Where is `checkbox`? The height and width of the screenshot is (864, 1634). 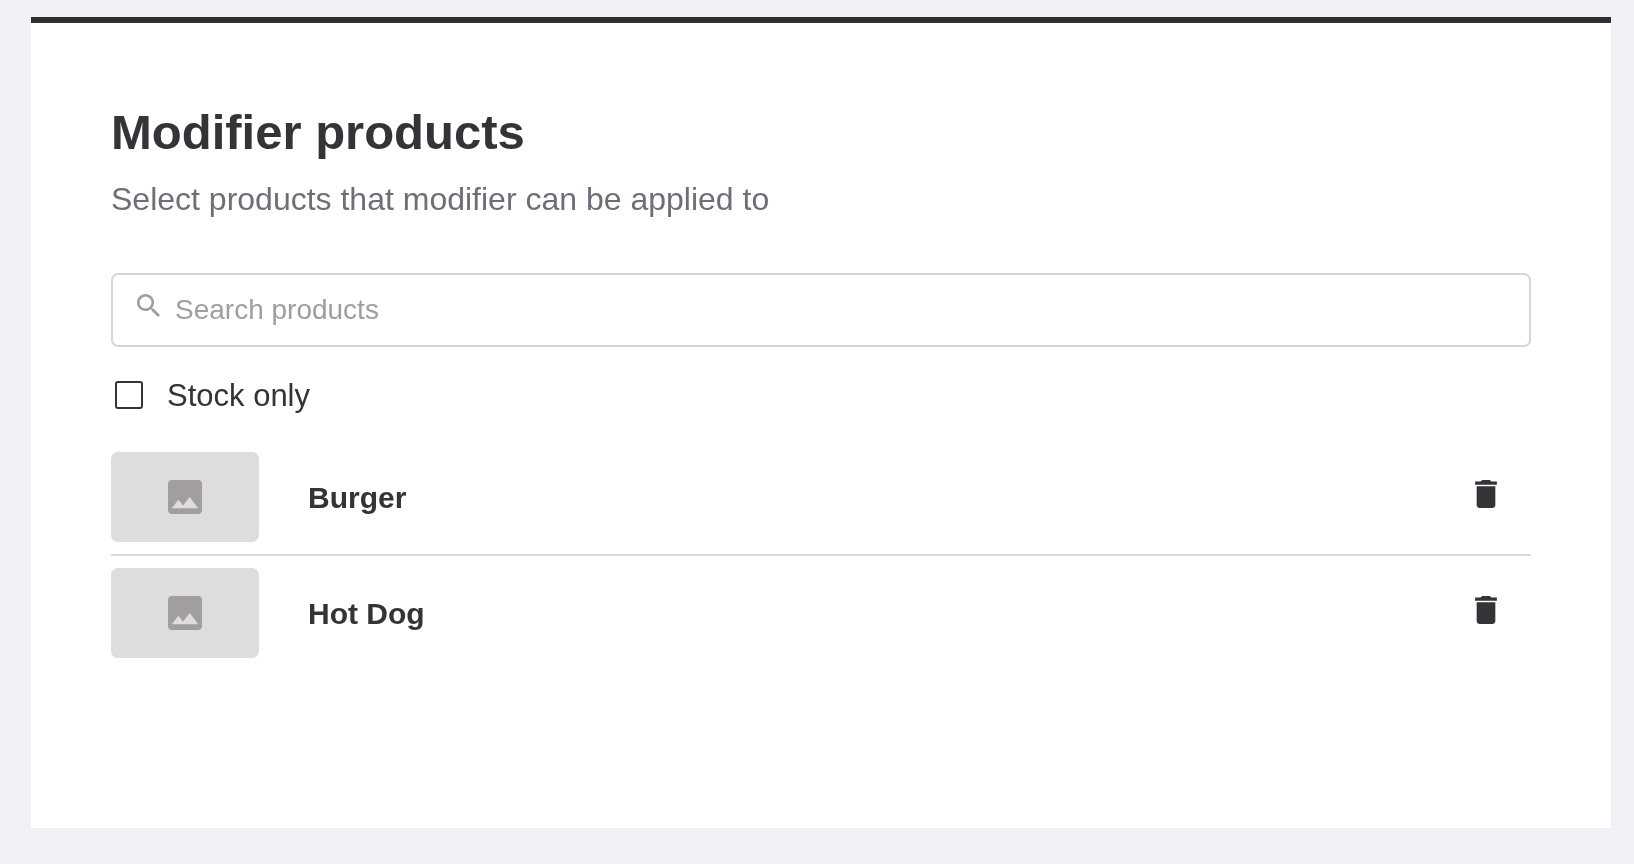
checkbox is located at coordinates (129, 395).